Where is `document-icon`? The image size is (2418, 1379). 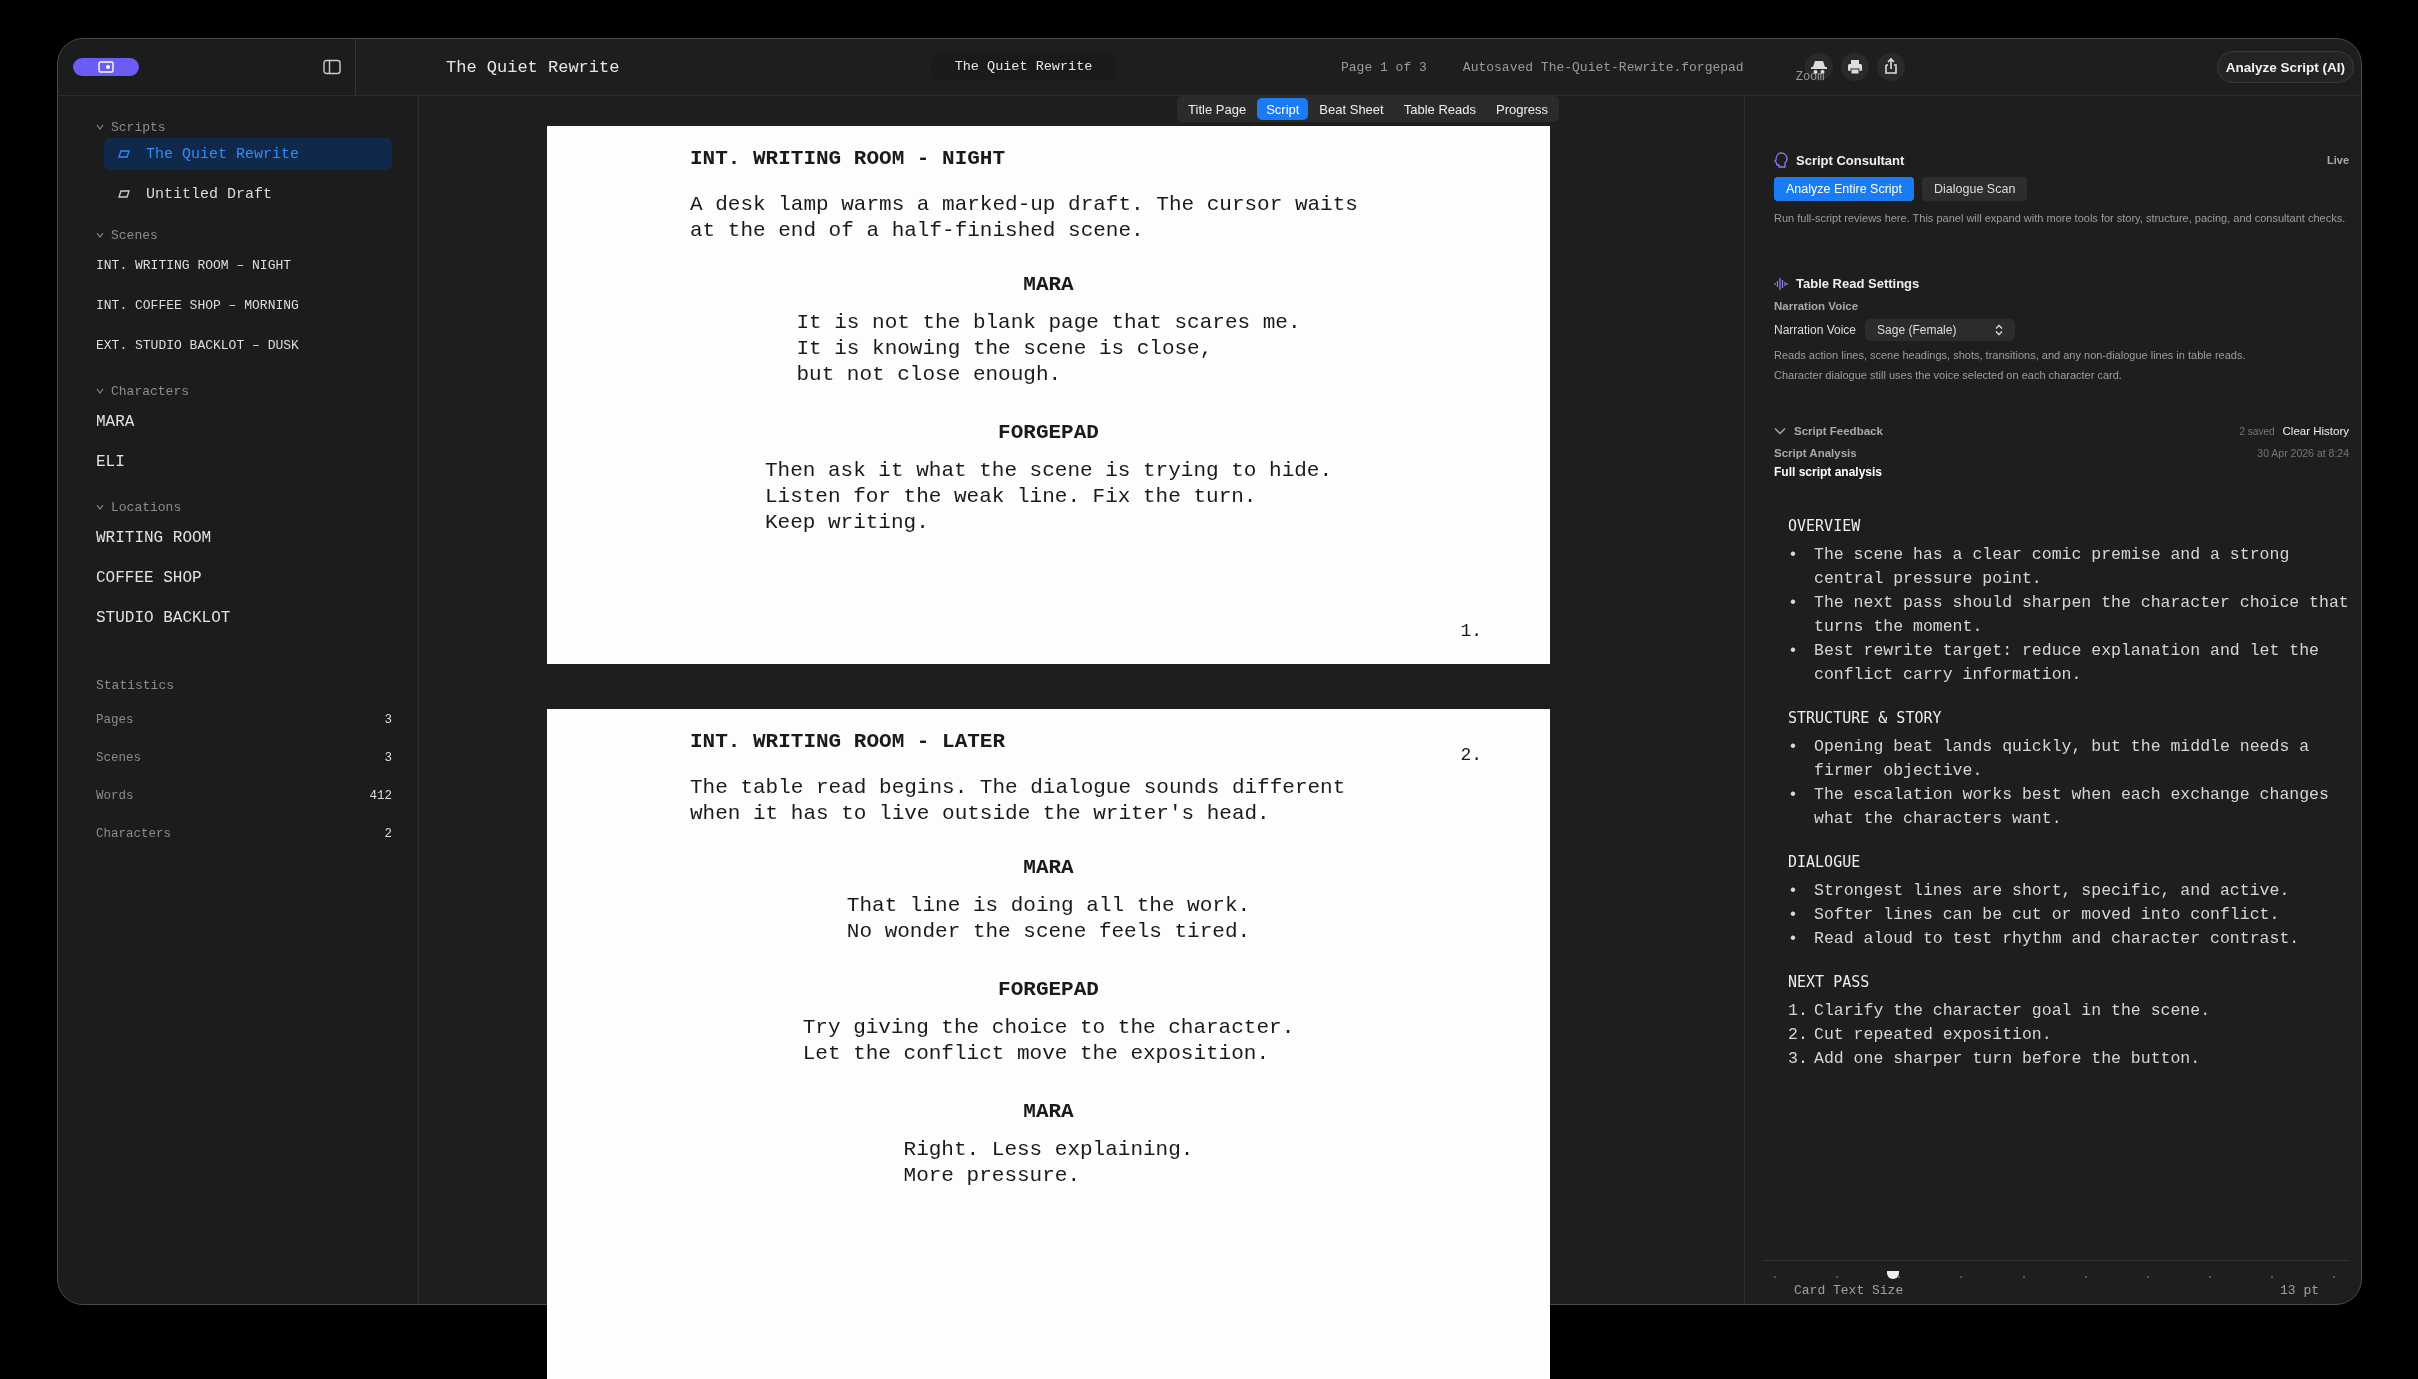 document-icon is located at coordinates (124, 194).